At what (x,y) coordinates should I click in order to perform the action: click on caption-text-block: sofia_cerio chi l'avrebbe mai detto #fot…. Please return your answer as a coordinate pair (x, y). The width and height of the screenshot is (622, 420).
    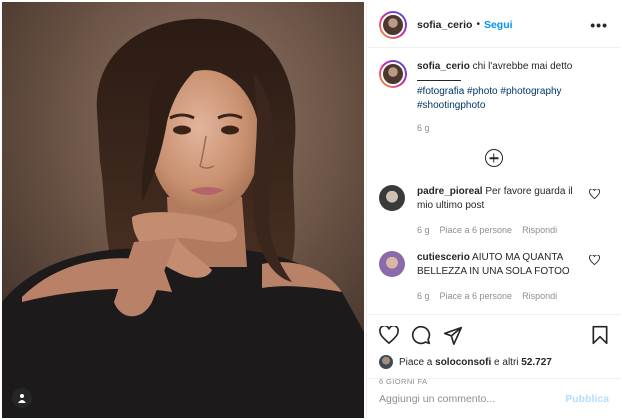
    Looking at the image, I should click on (512, 97).